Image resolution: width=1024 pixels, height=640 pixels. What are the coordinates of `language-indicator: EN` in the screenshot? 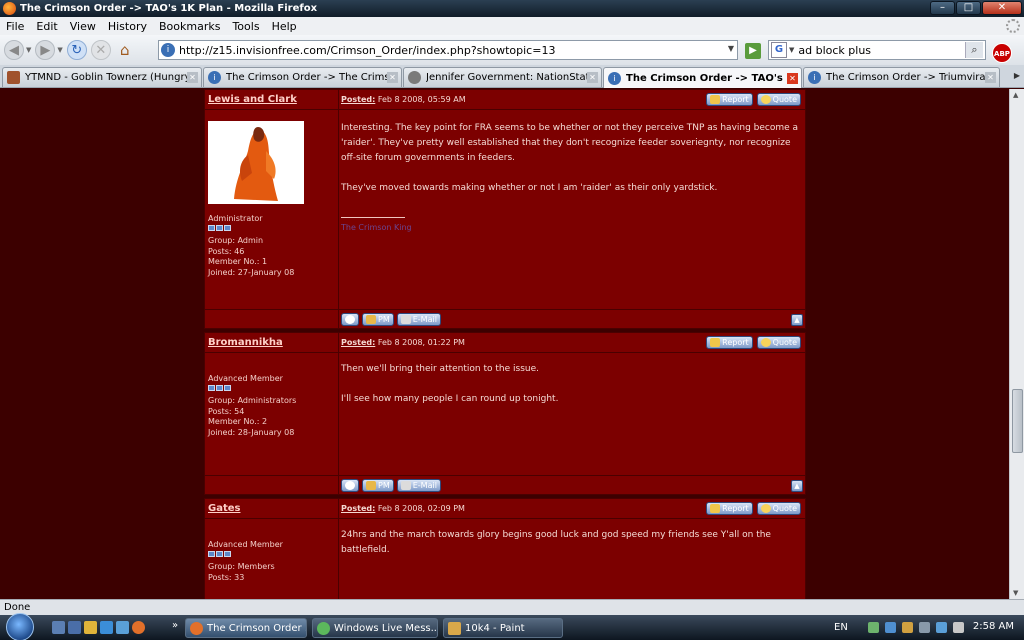 It's located at (841, 627).